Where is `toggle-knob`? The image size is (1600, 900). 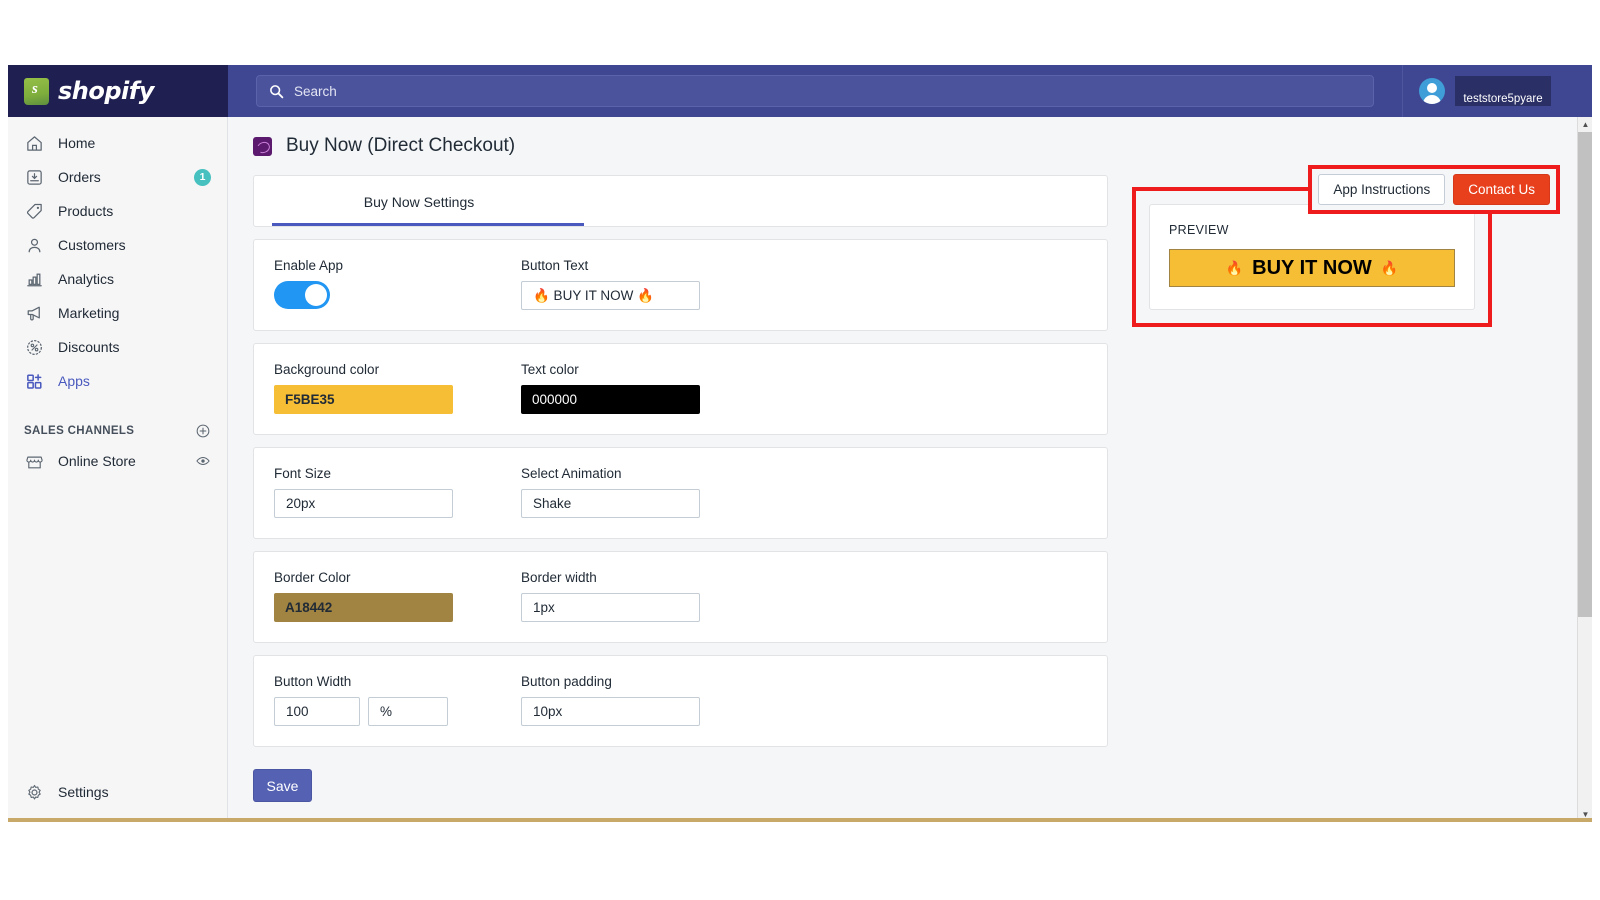
toggle-knob is located at coordinates (316, 295).